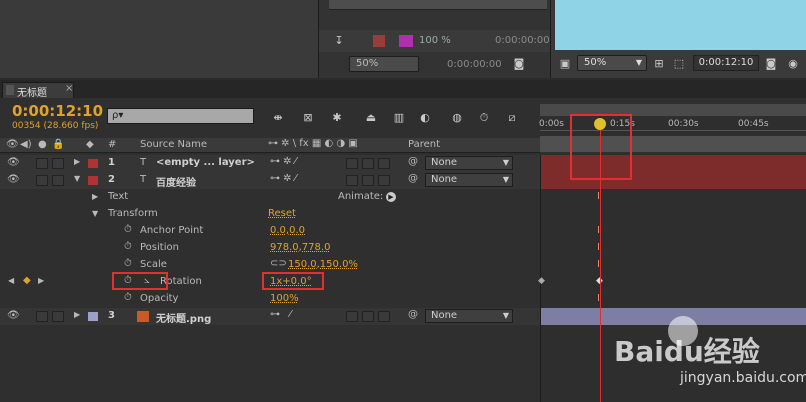 The image size is (806, 402). What do you see at coordinates (176, 181) in the screenshot?
I see `layer-name: 百度经验` at bounding box center [176, 181].